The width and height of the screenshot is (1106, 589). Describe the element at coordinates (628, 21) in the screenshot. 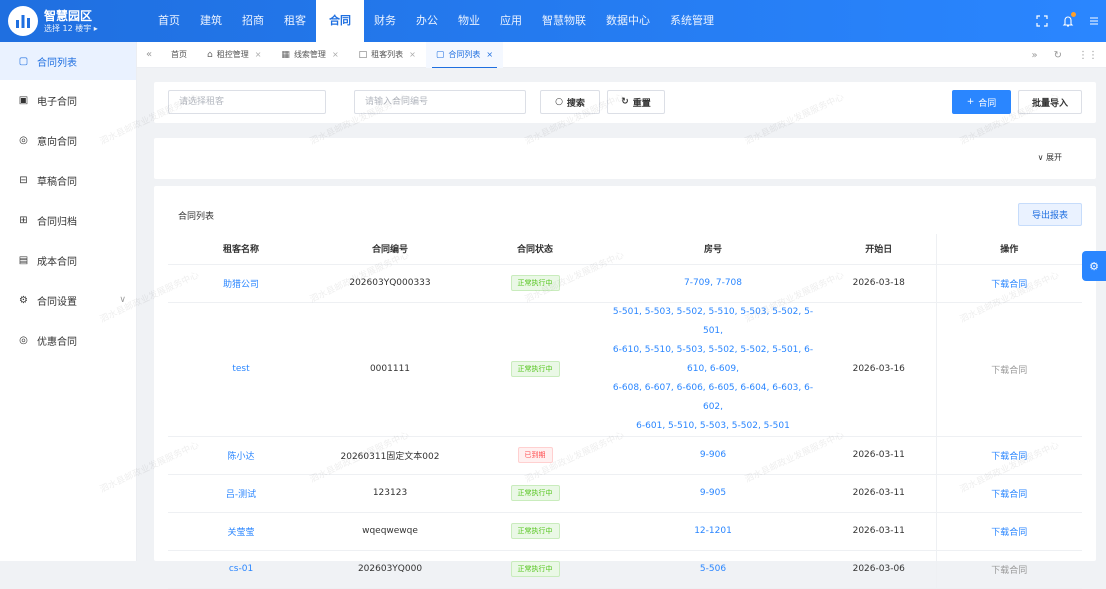

I see `nav-item: 数据中心` at that location.